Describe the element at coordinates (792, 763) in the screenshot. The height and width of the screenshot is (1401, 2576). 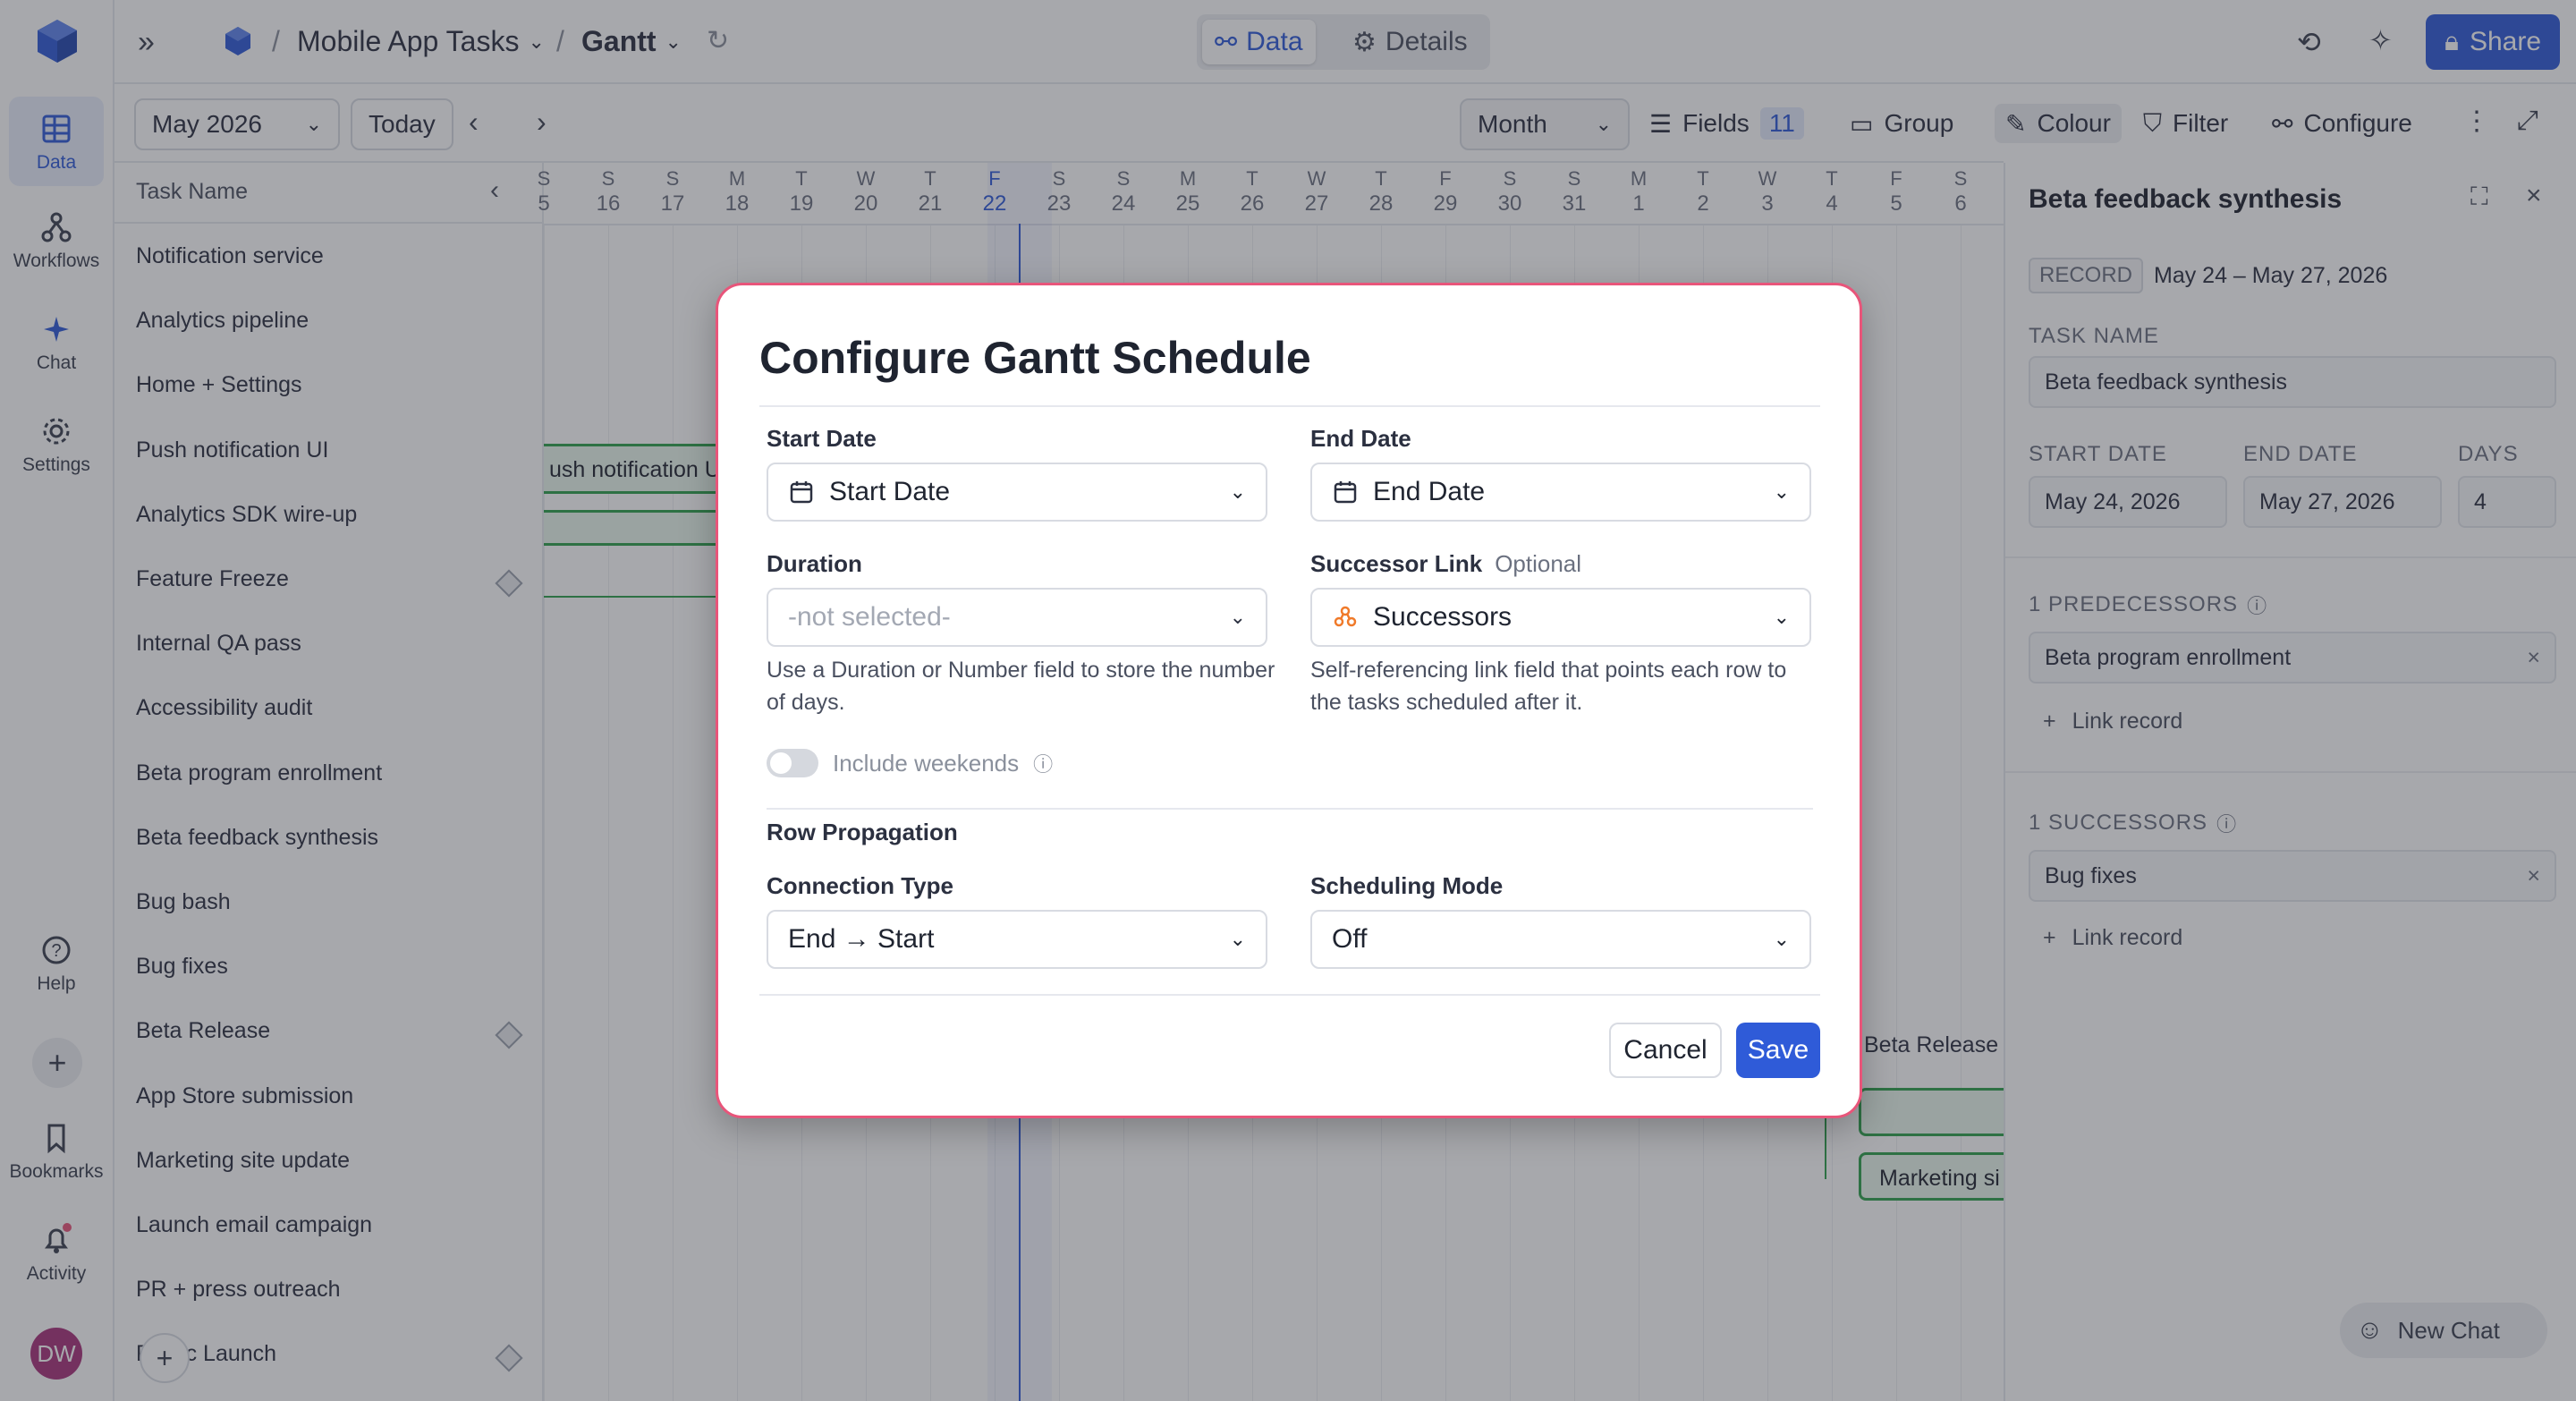
I see `include-weekends-toggle` at that location.